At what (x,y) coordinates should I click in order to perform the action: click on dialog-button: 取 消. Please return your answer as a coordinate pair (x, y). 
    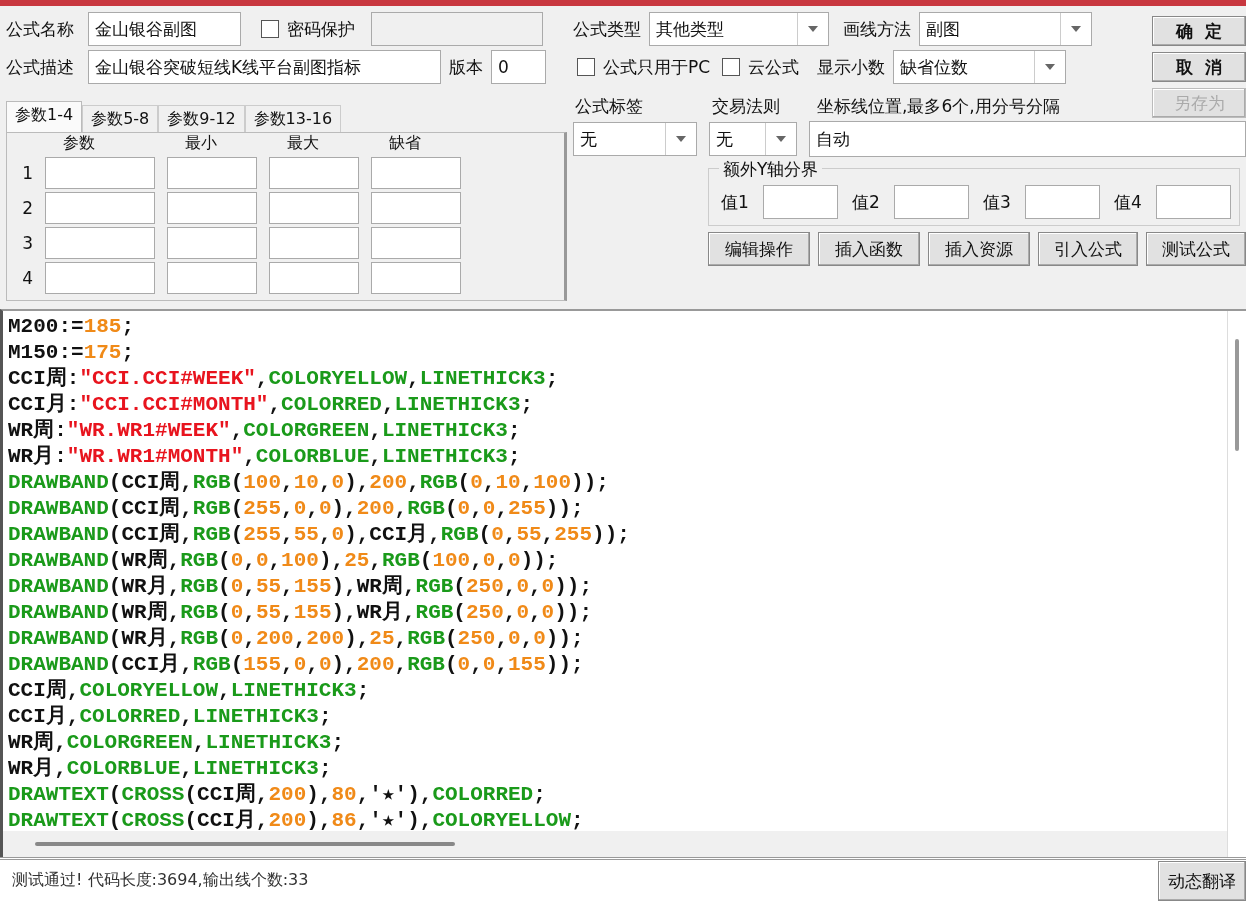
    Looking at the image, I should click on (1199, 67).